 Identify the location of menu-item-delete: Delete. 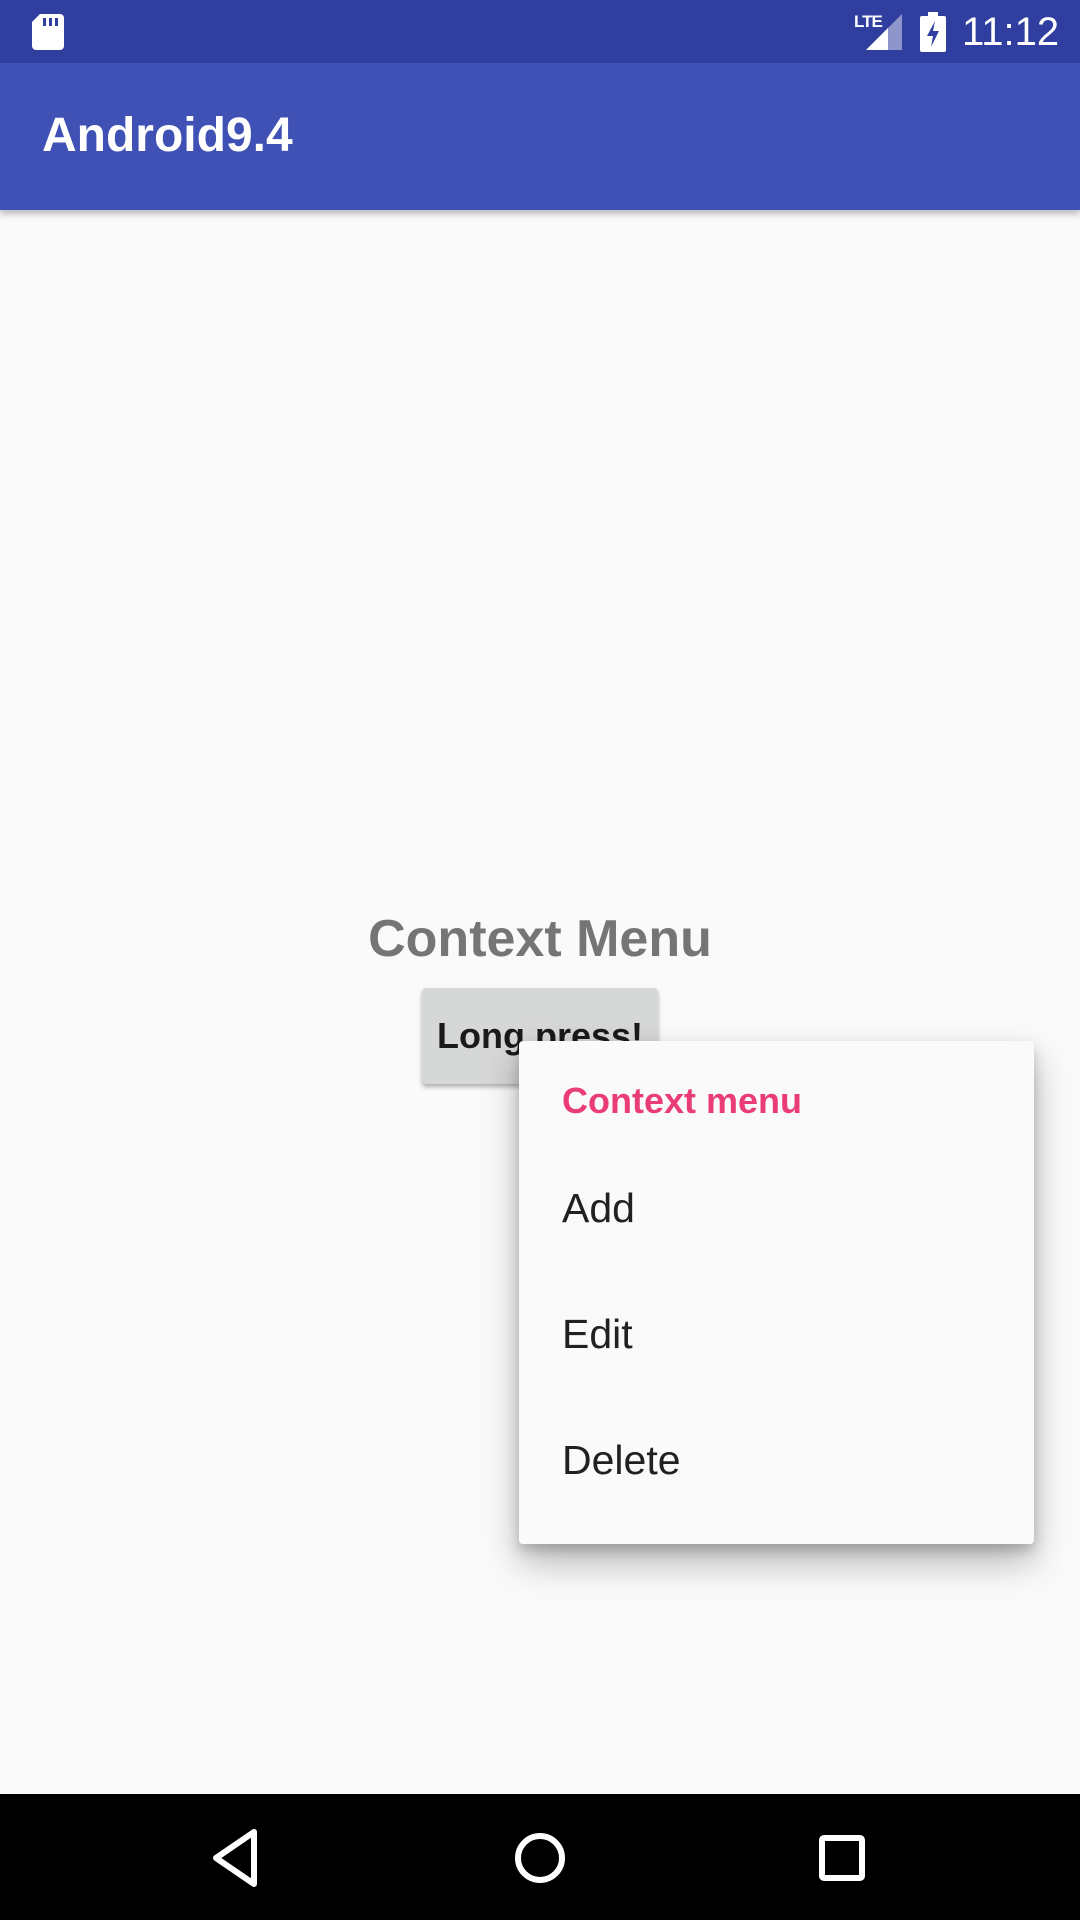
(776, 1459).